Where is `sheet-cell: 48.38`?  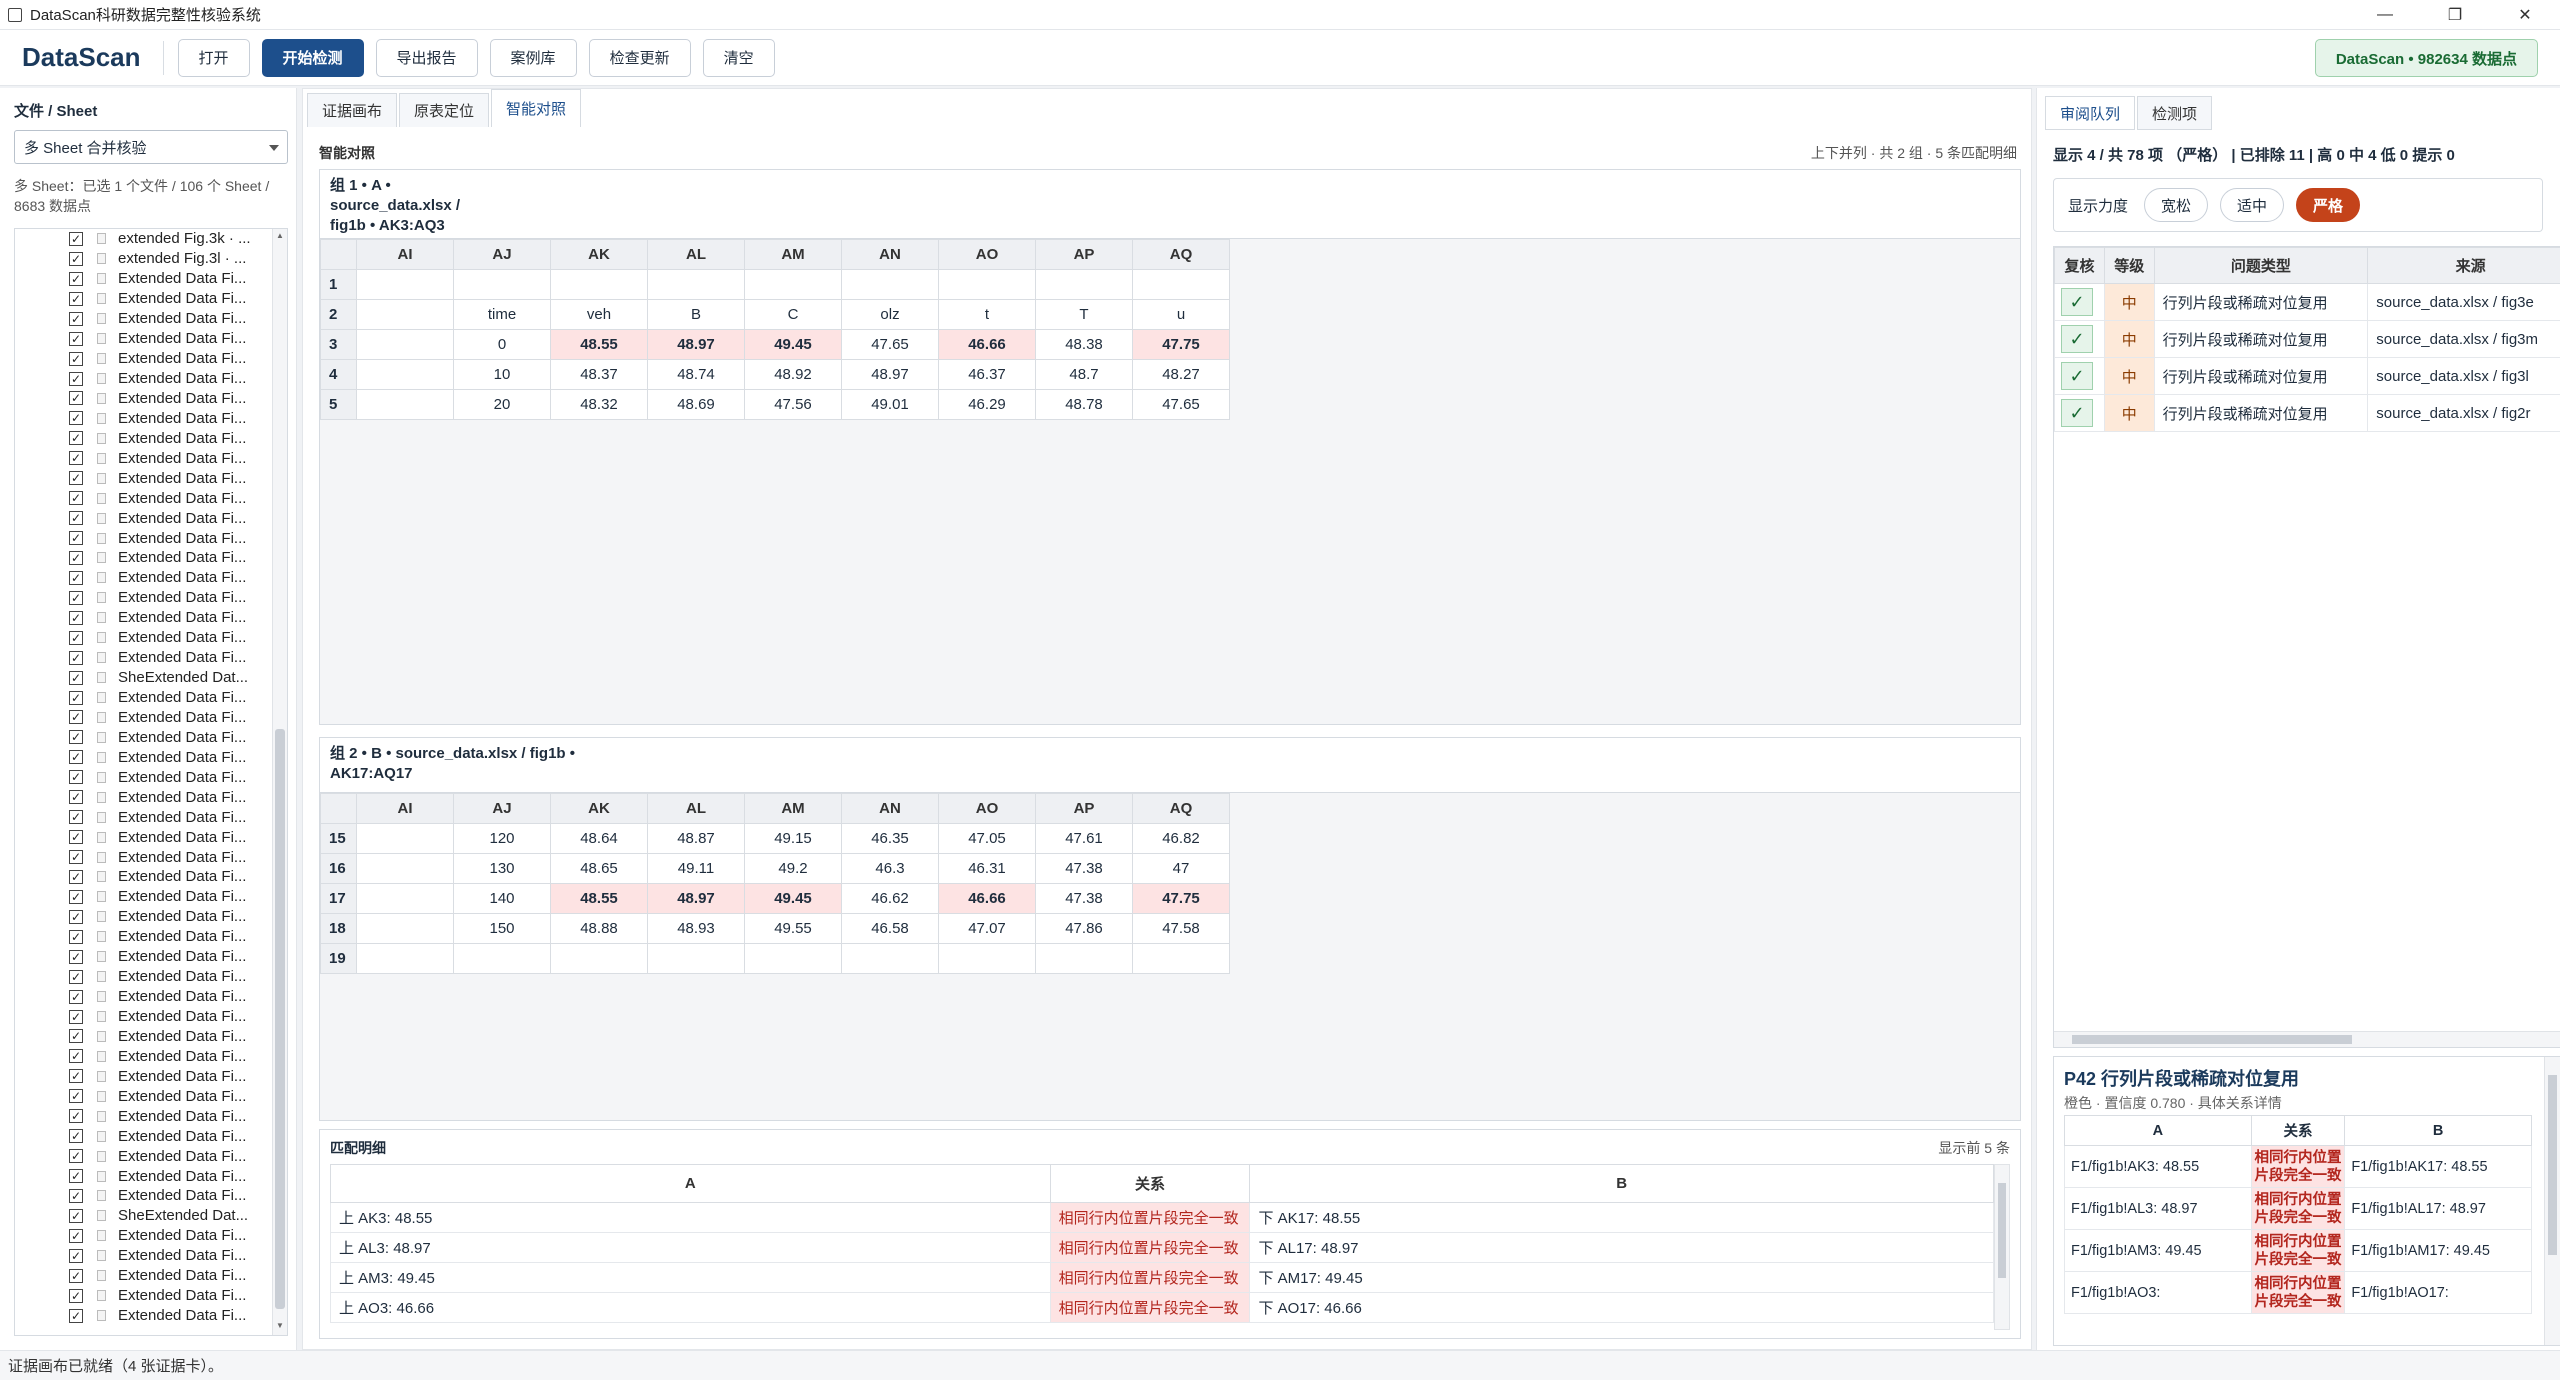
sheet-cell: 48.38 is located at coordinates (1084, 344).